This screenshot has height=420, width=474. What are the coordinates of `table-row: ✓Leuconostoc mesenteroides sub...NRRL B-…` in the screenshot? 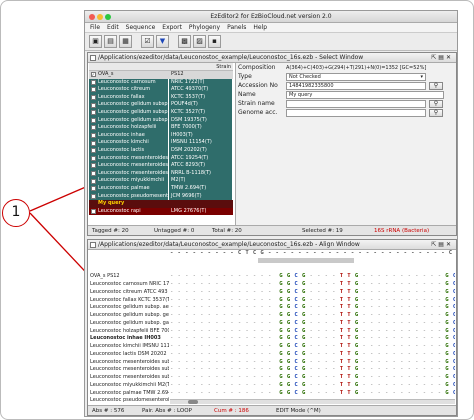 It's located at (161, 173).